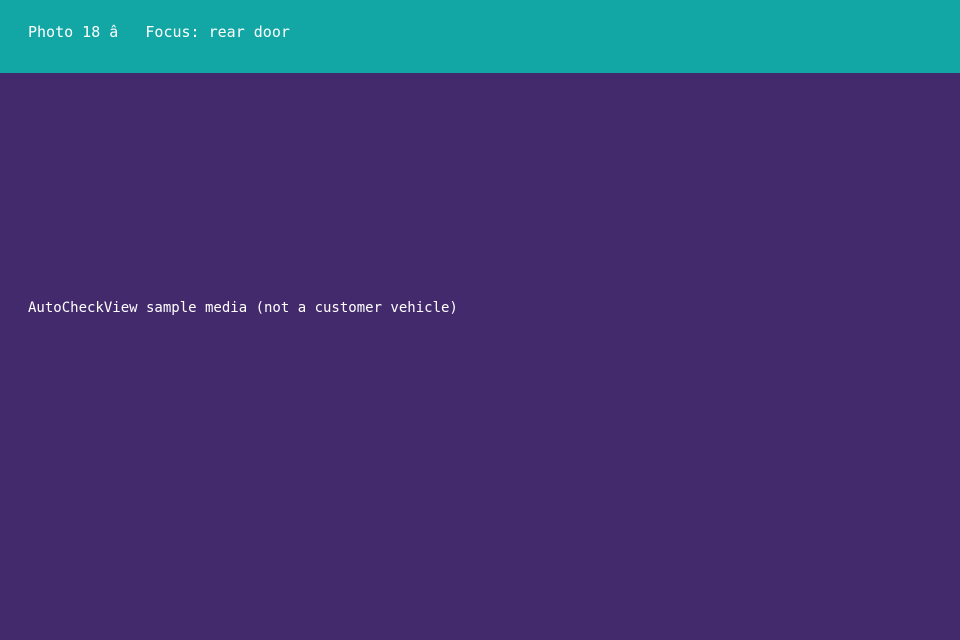 The width and height of the screenshot is (960, 640). What do you see at coordinates (480, 36) in the screenshot?
I see `photo-header-bar: Photo 18 â Focus: rear door` at bounding box center [480, 36].